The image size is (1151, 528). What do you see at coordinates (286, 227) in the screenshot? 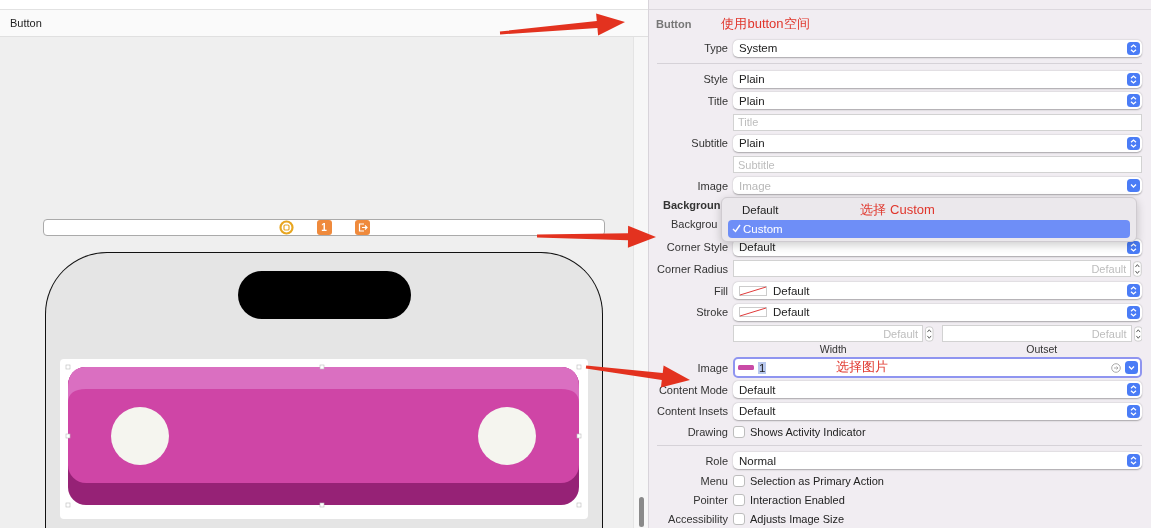
I see `view-controller-icon` at bounding box center [286, 227].